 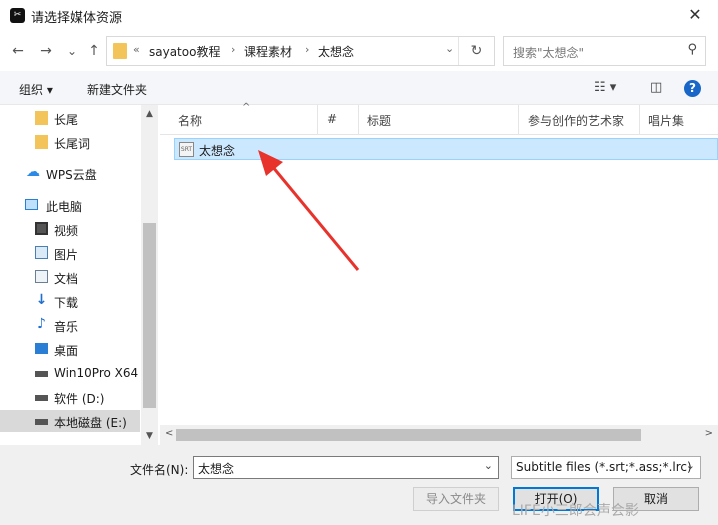 What do you see at coordinates (66, 351) in the screenshot?
I see `sidebar-item-label: 桌面` at bounding box center [66, 351].